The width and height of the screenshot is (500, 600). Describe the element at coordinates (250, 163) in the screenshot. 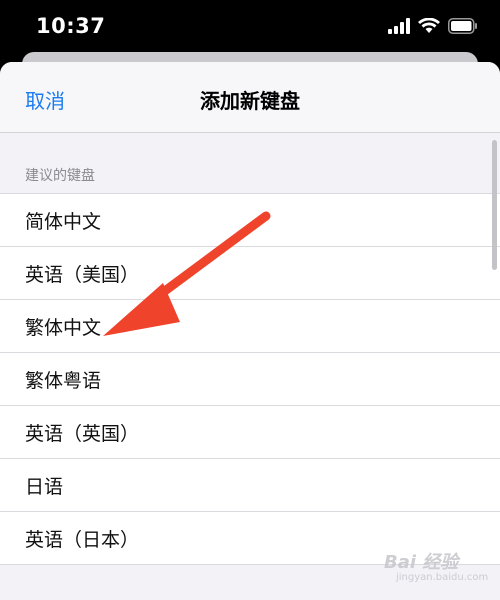

I see `section-header: 建议的键盘` at that location.